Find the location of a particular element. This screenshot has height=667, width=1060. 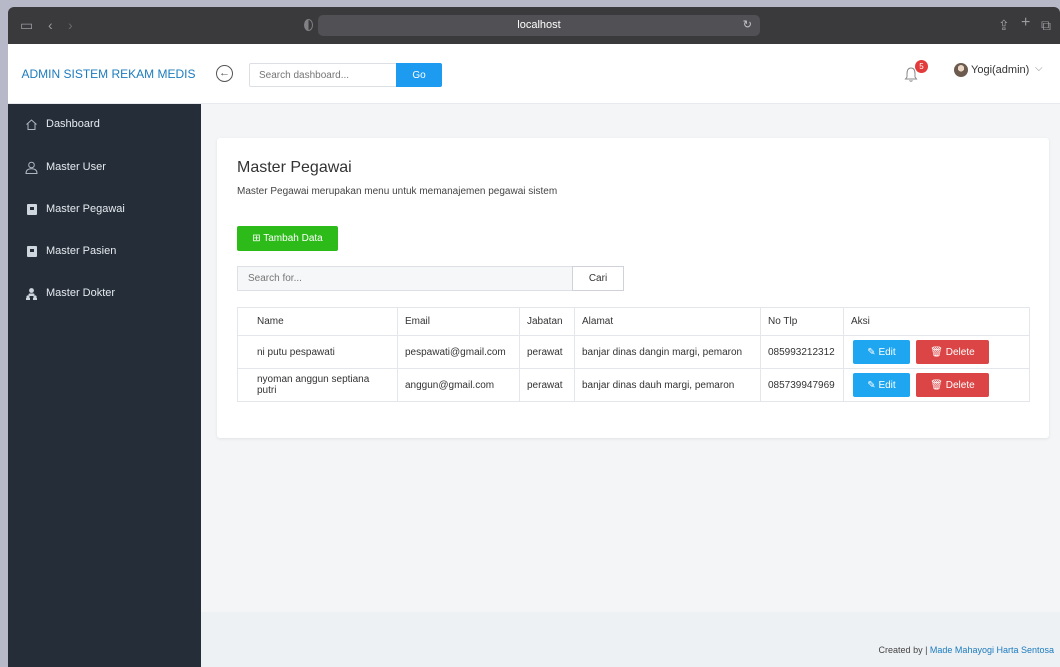

cell-name: nyoman anggun septiana putri is located at coordinates (317, 385).